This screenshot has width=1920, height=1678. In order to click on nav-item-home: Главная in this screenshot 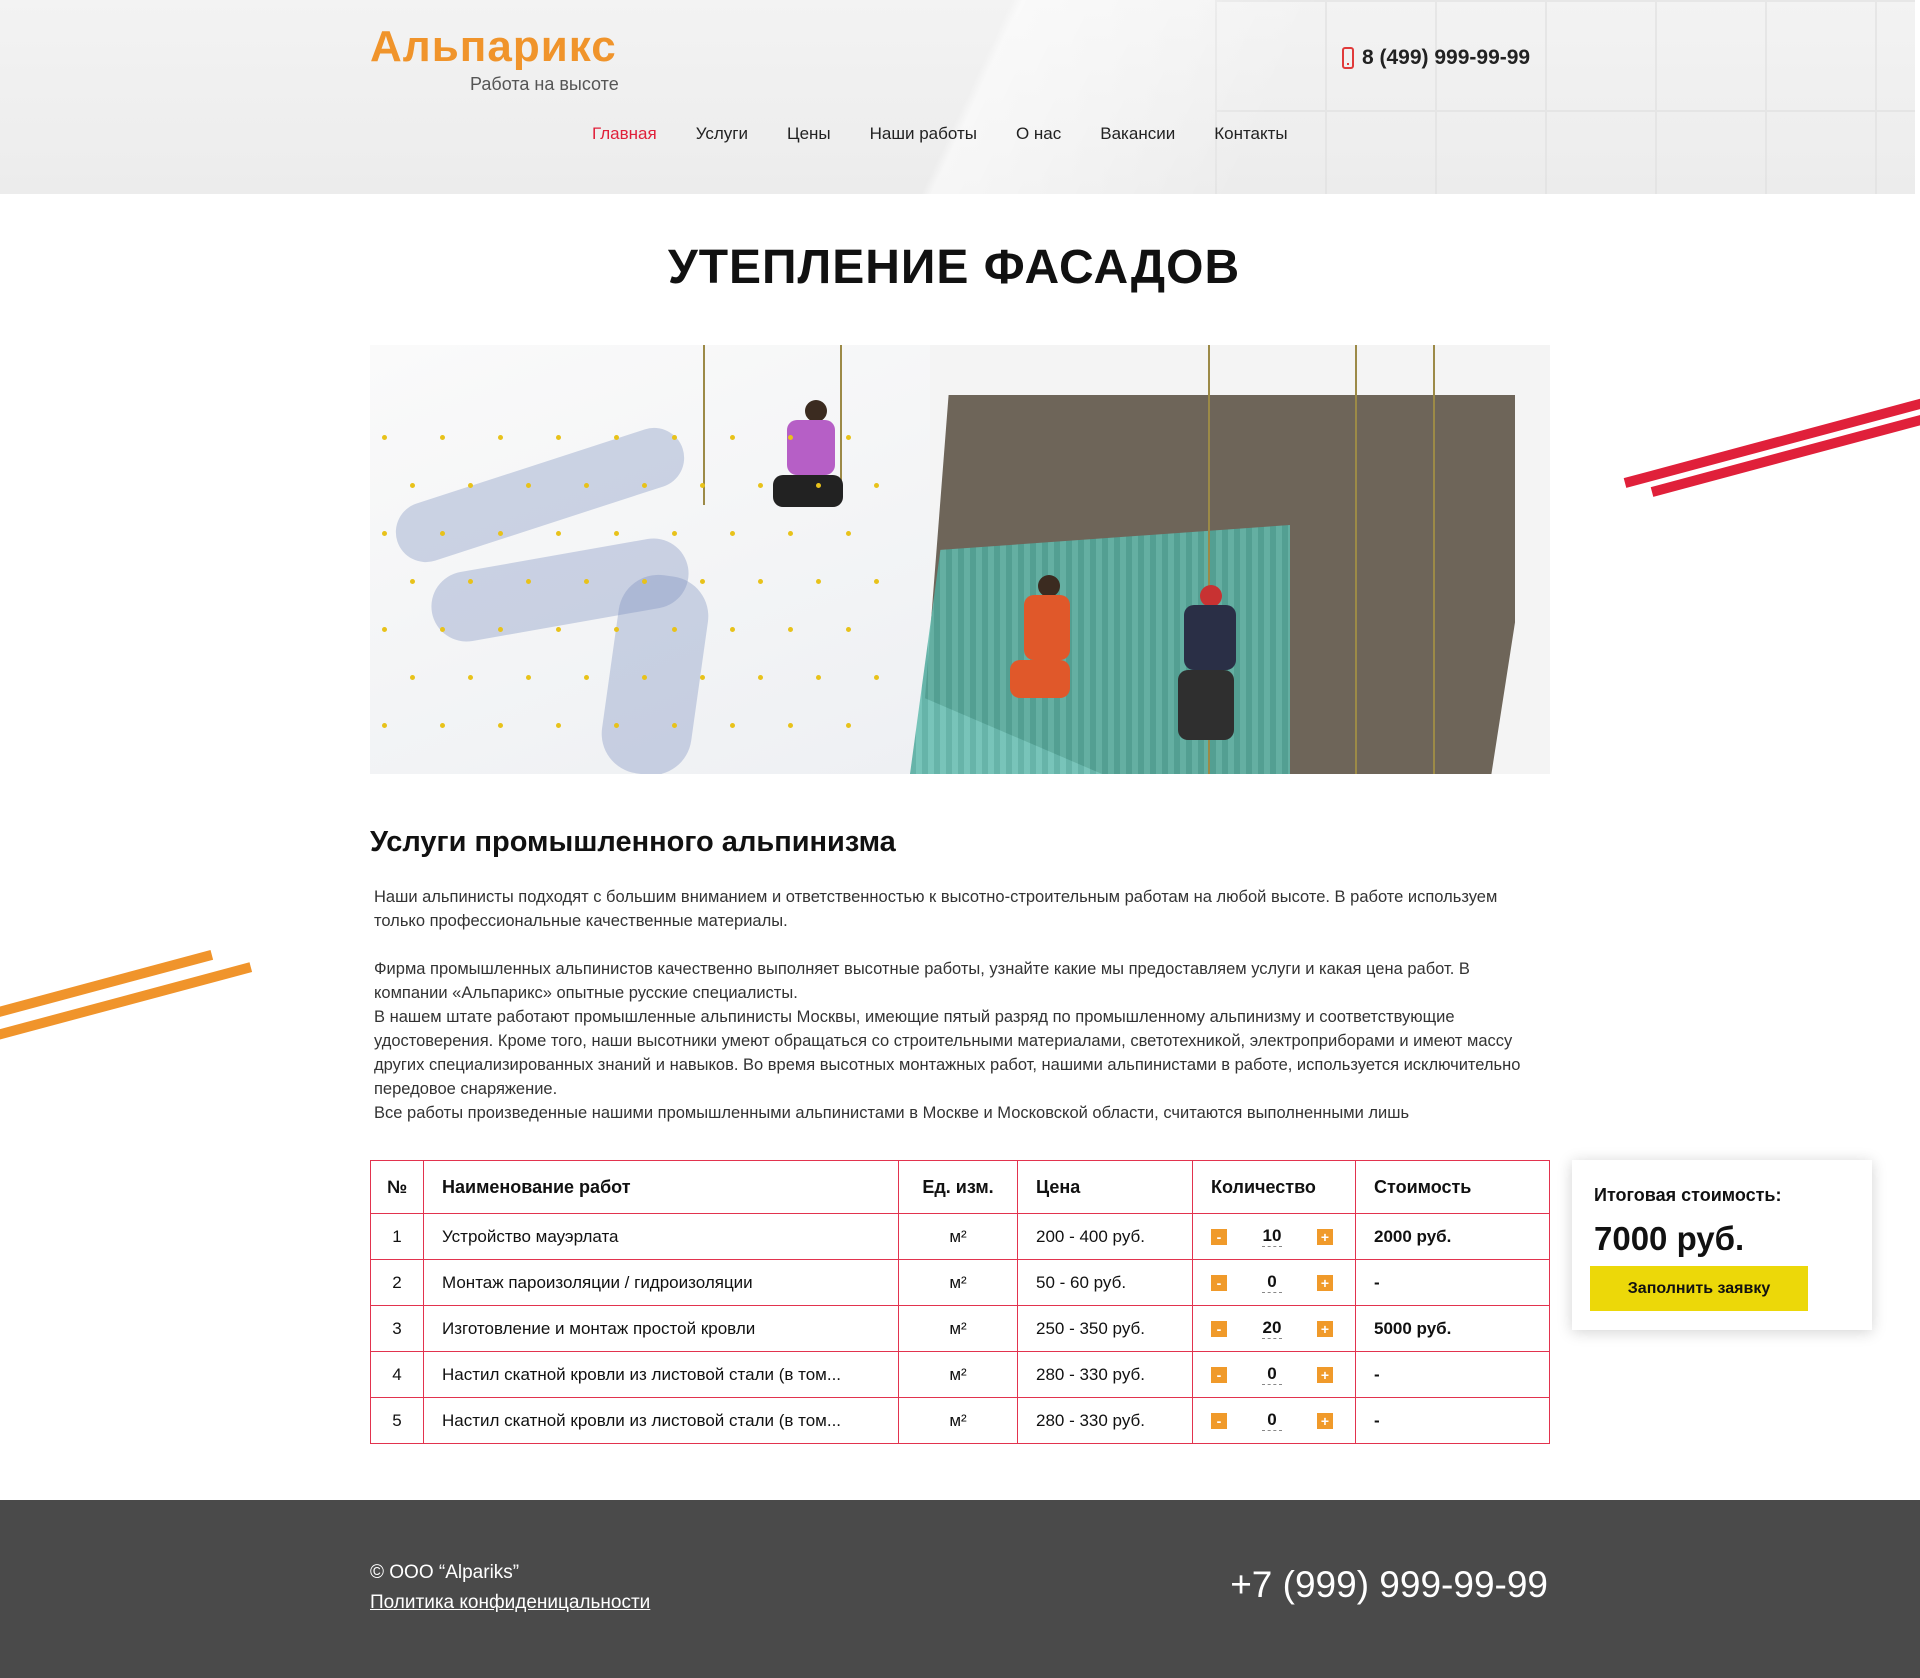, I will do `click(624, 134)`.